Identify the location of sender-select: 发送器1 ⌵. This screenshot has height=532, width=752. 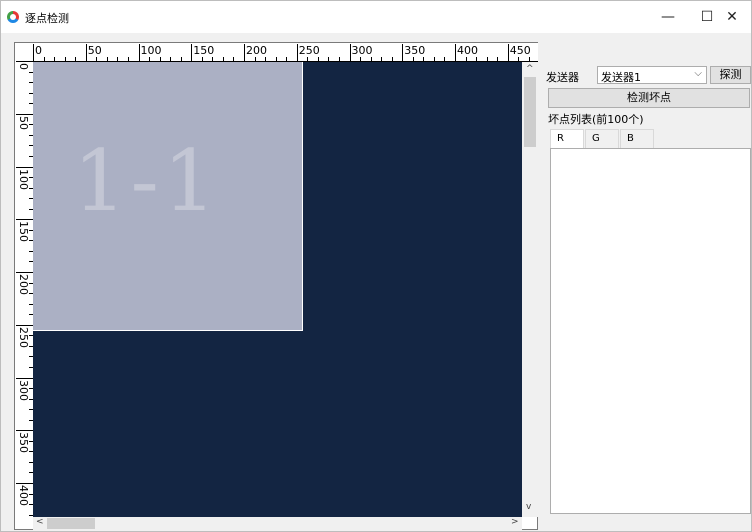
(652, 75).